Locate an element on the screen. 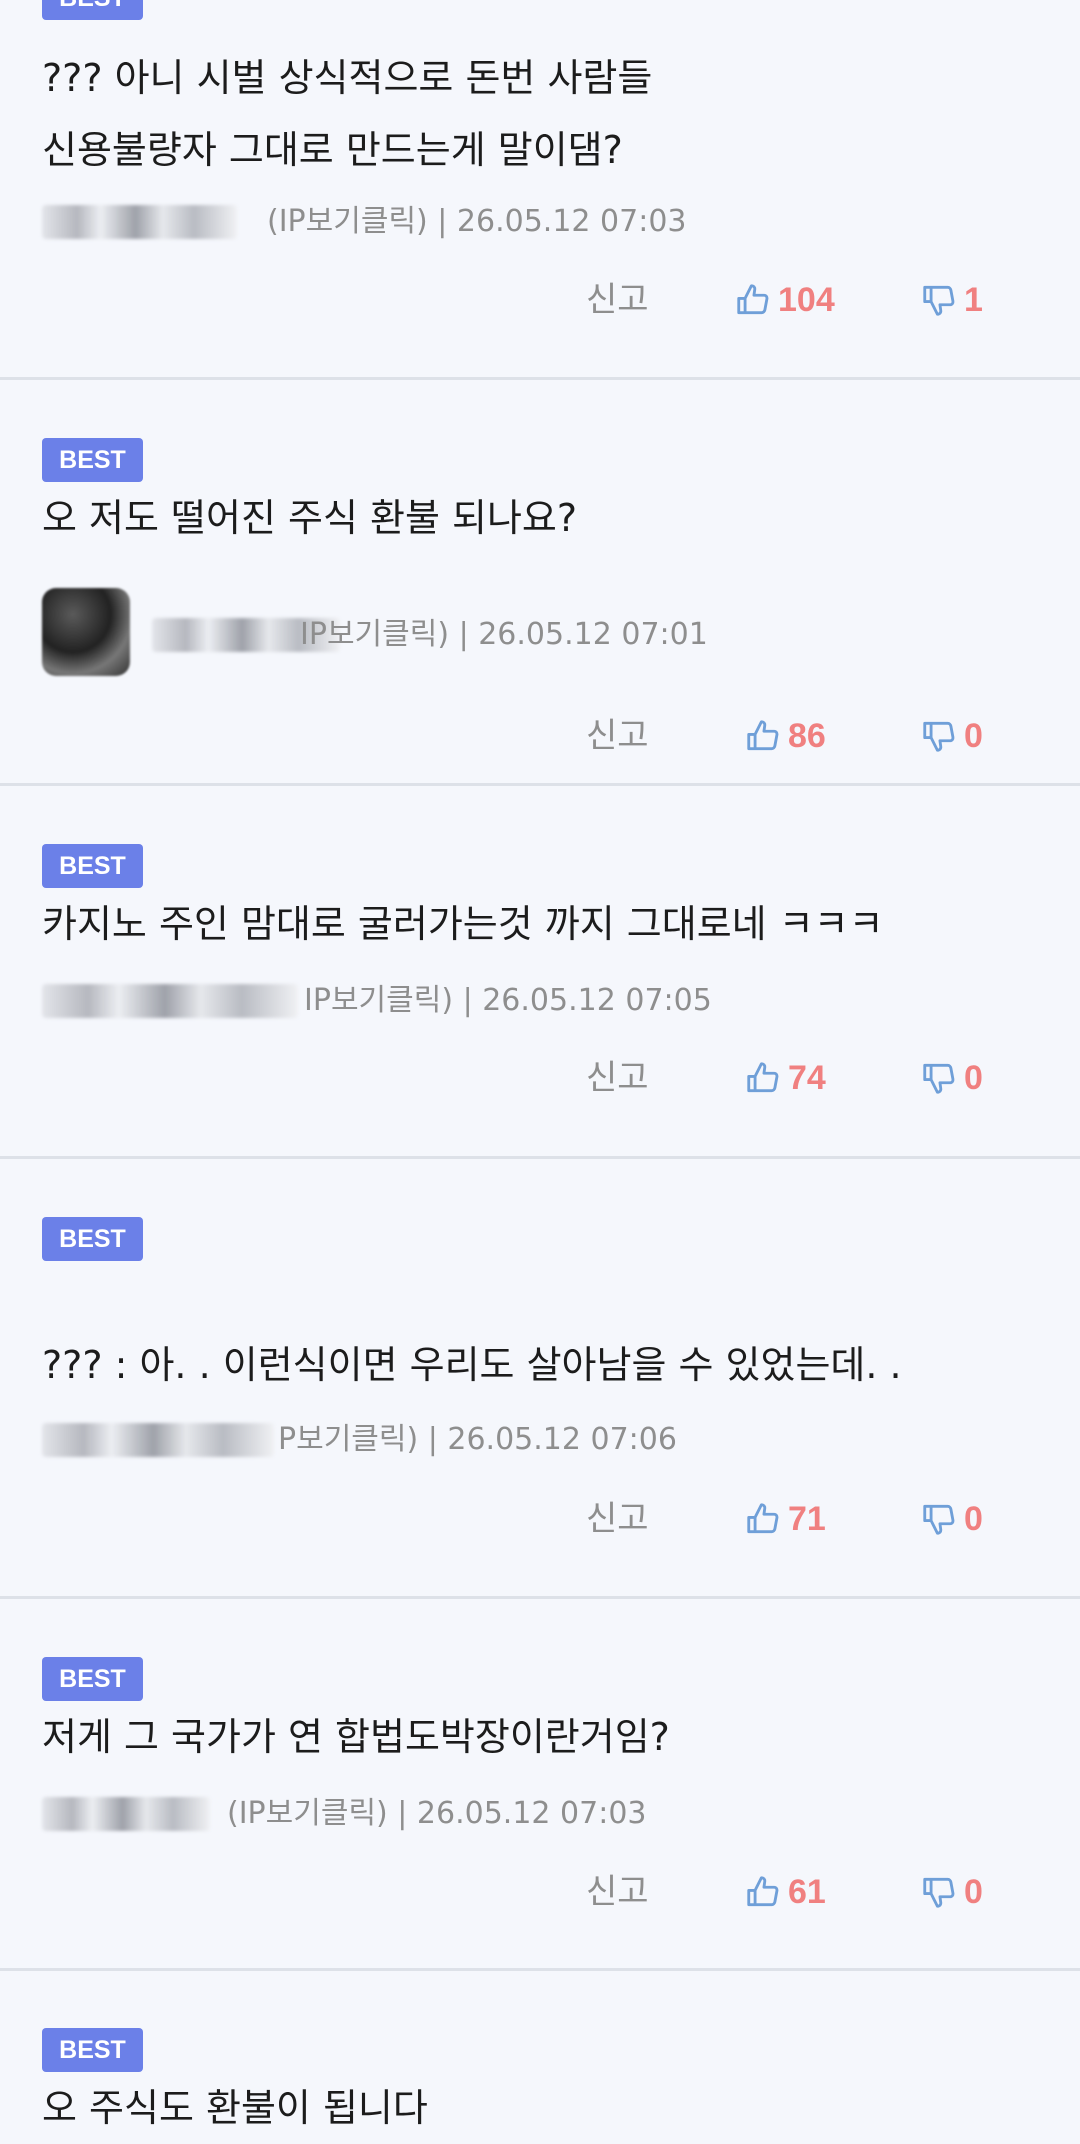  like-count: 61 is located at coordinates (807, 1892).